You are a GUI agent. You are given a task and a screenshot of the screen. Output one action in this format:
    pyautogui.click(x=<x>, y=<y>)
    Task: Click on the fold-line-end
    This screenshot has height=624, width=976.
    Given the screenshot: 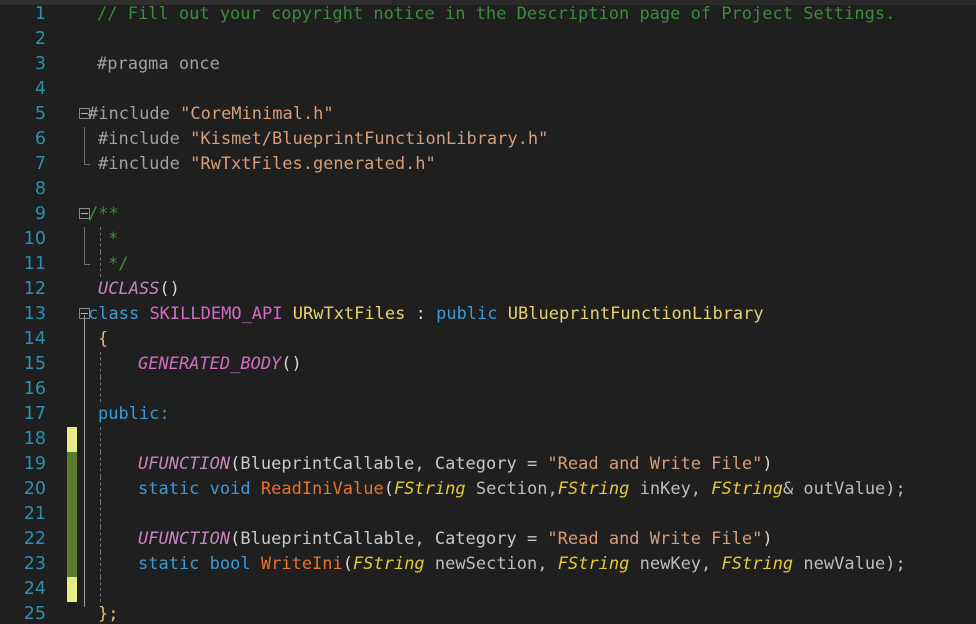 What is the action you would take?
    pyautogui.click(x=87, y=258)
    